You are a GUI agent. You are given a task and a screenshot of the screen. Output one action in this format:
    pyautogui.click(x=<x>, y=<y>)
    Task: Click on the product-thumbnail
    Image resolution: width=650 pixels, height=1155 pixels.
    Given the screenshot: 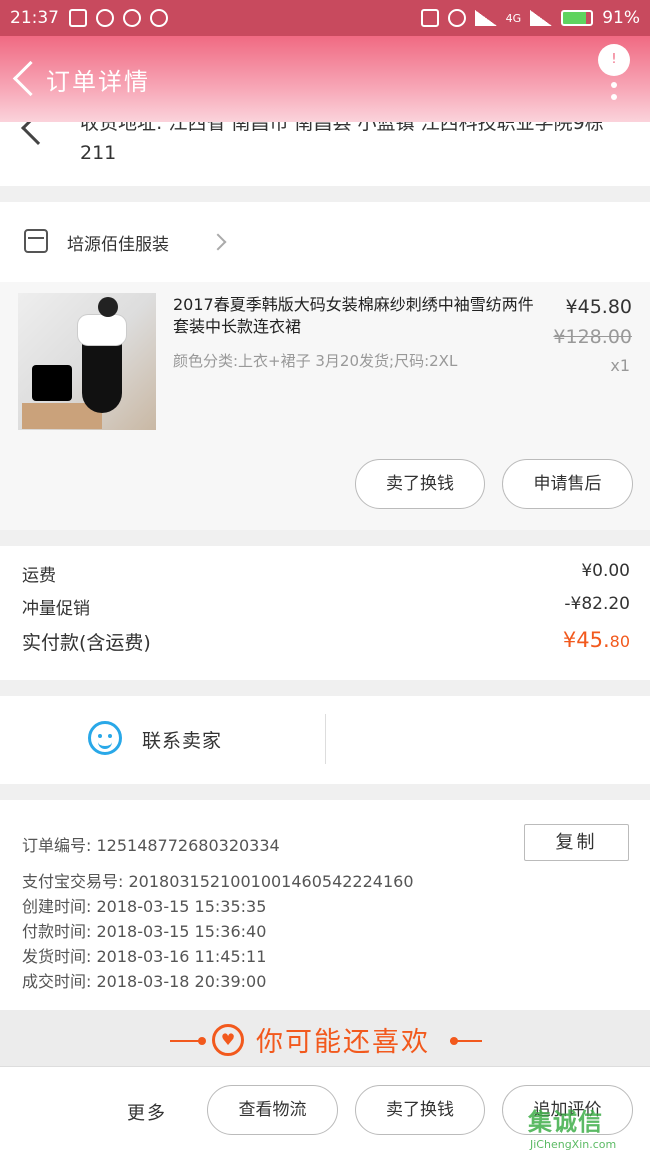 What is the action you would take?
    pyautogui.click(x=87, y=361)
    